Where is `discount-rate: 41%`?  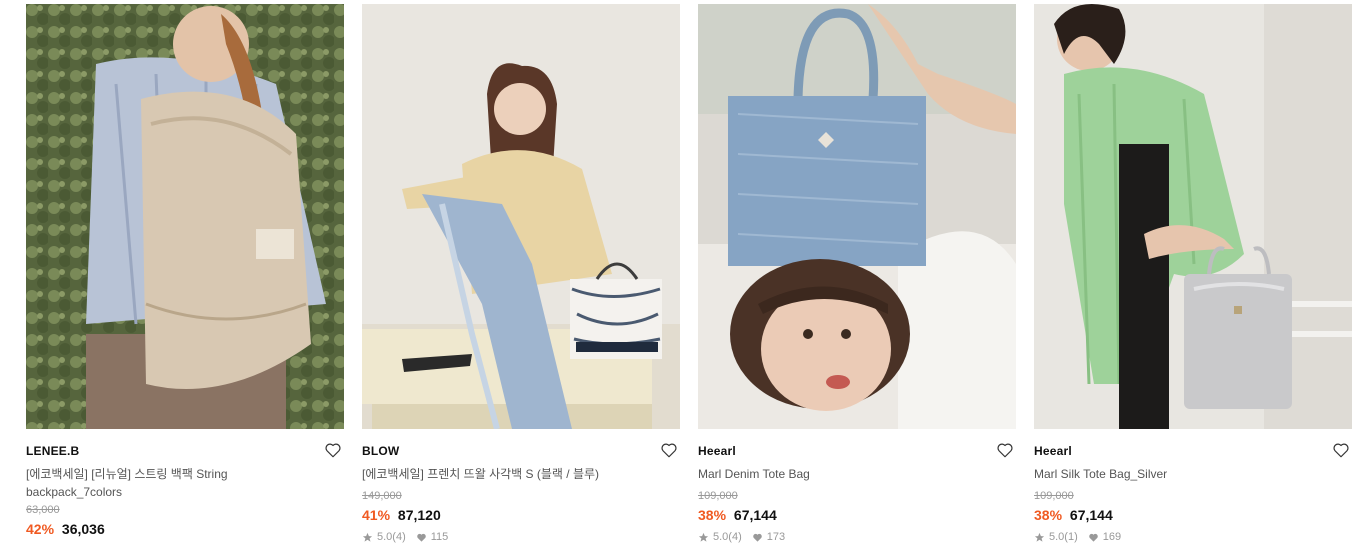
discount-rate: 41% is located at coordinates (376, 515).